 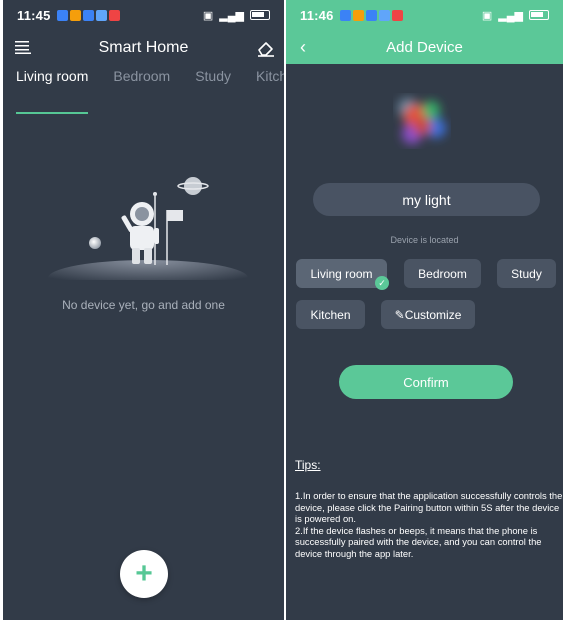 I want to click on room-option-label: Customize, so click(x=433, y=314).